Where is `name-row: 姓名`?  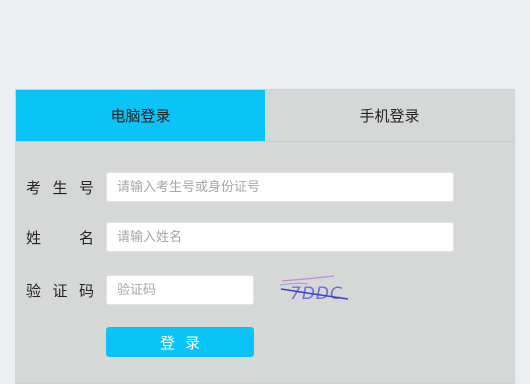 name-row: 姓名 is located at coordinates (265, 237).